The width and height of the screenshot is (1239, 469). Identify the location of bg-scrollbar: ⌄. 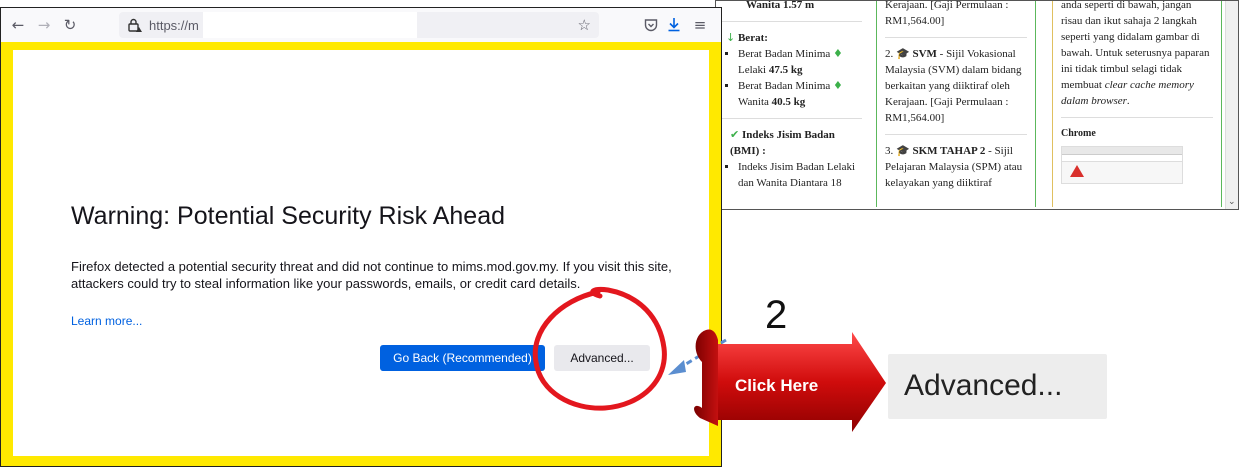
(1231, 105).